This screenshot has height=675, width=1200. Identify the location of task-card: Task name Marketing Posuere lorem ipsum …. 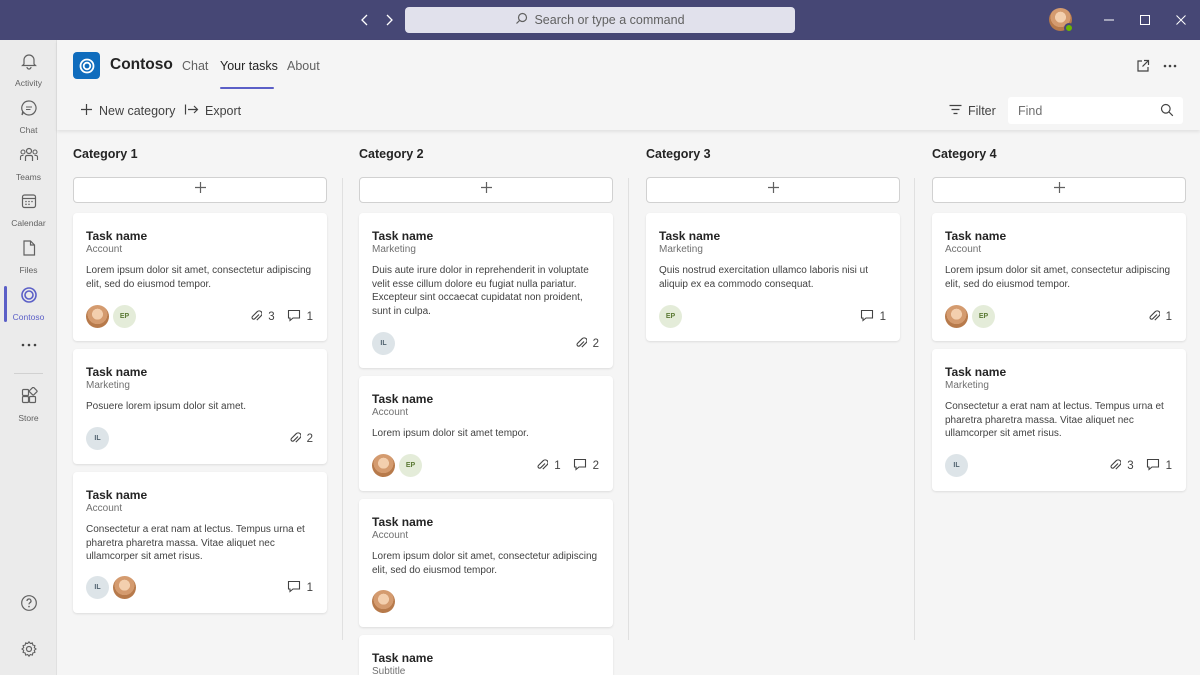
(200, 406).